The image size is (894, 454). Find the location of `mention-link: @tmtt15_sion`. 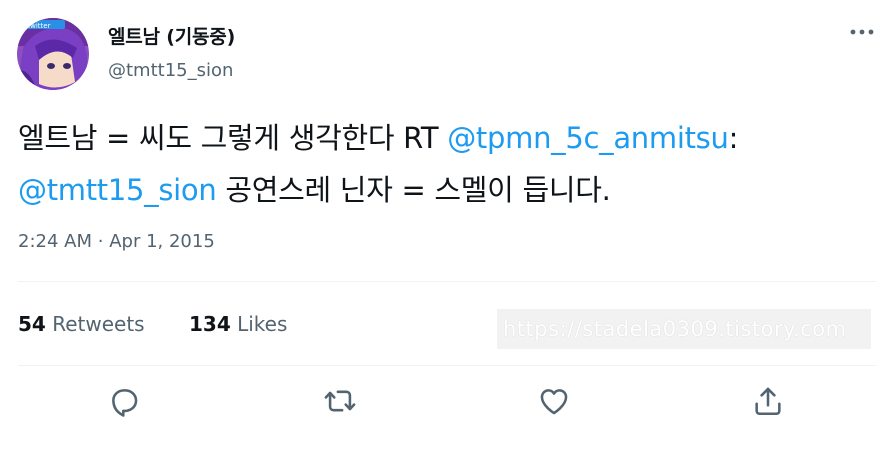

mention-link: @tmtt15_sion is located at coordinates (117, 190).